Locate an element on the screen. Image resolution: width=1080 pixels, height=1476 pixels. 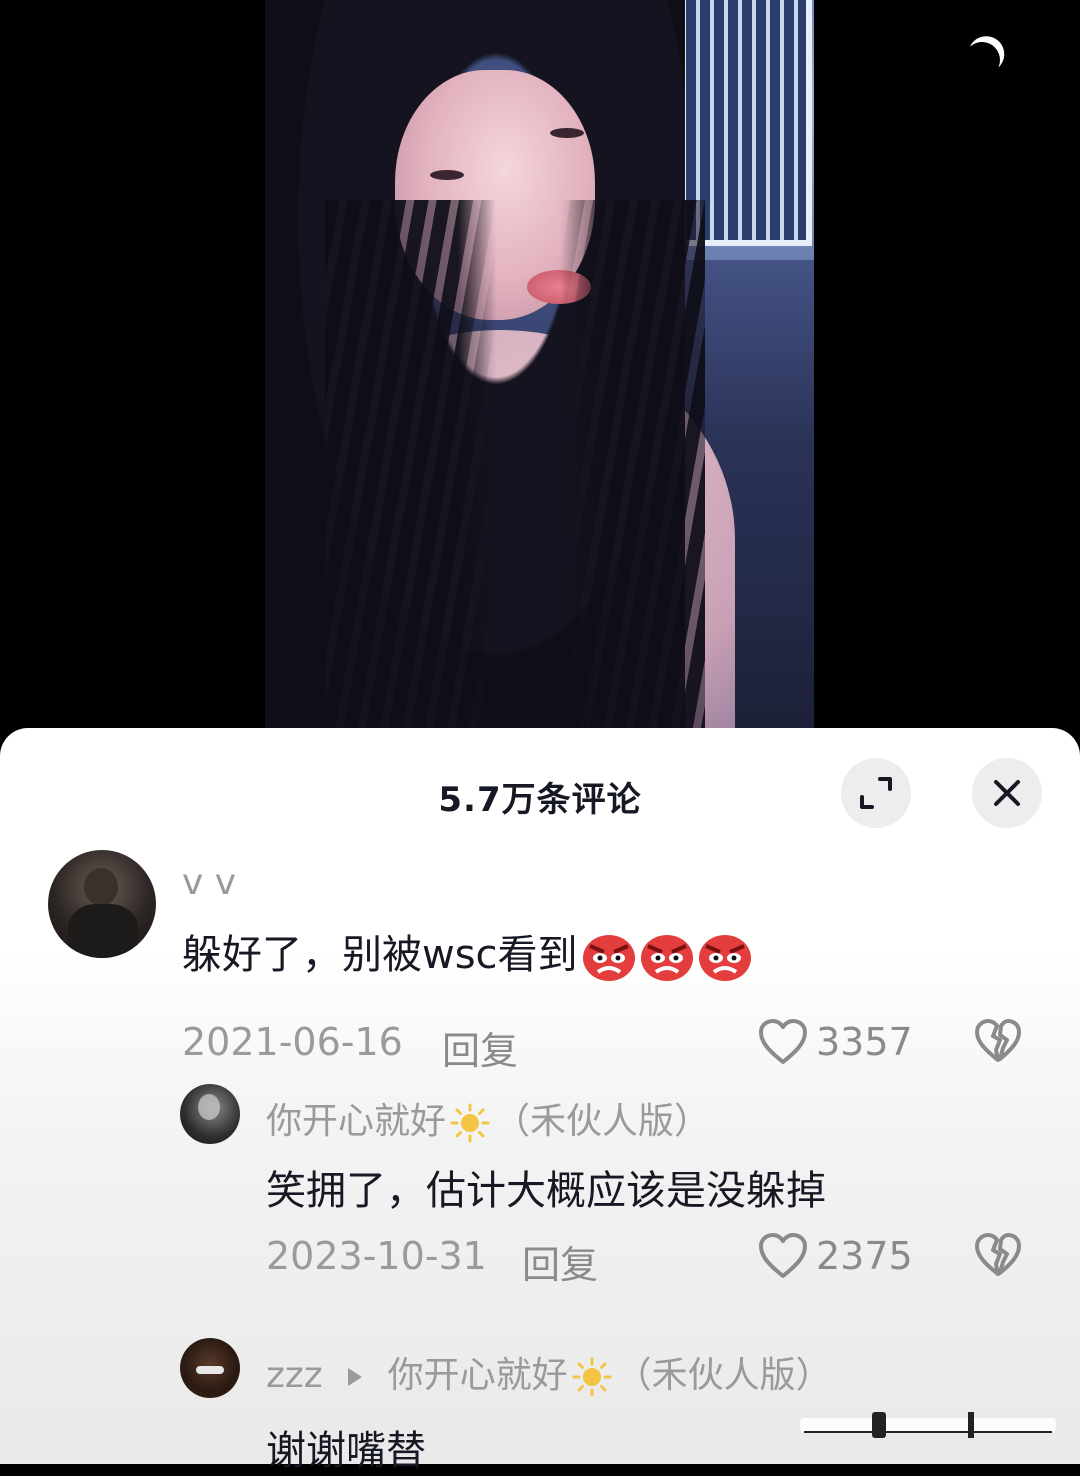
expand-button is located at coordinates (876, 793).